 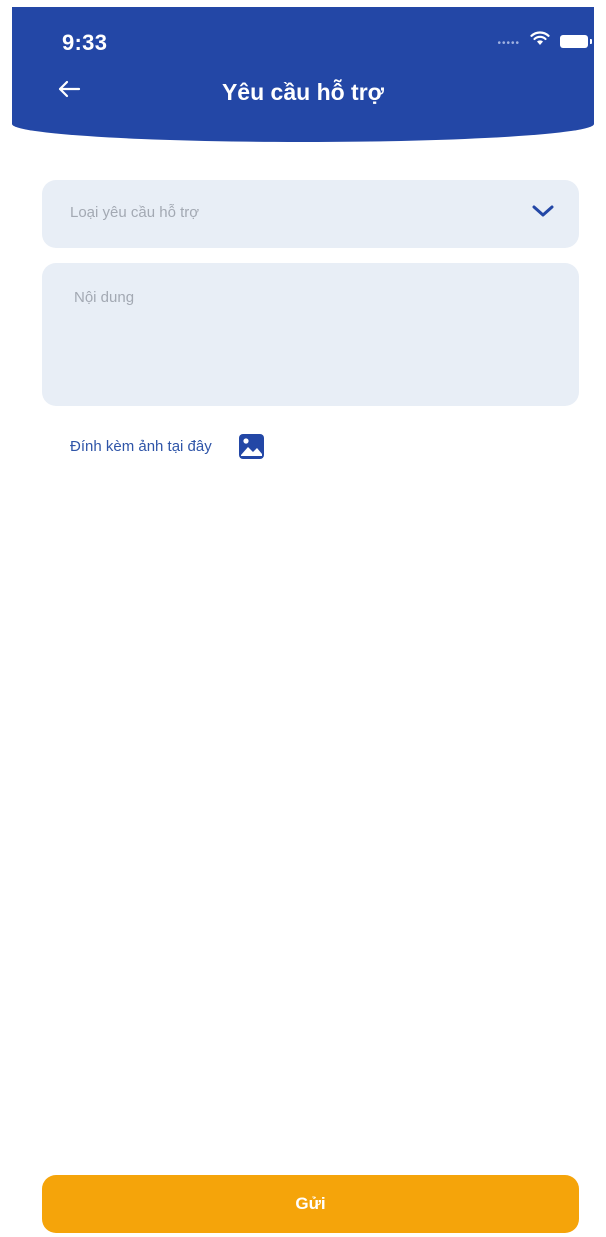 What do you see at coordinates (576, 41) in the screenshot?
I see `battery-icon` at bounding box center [576, 41].